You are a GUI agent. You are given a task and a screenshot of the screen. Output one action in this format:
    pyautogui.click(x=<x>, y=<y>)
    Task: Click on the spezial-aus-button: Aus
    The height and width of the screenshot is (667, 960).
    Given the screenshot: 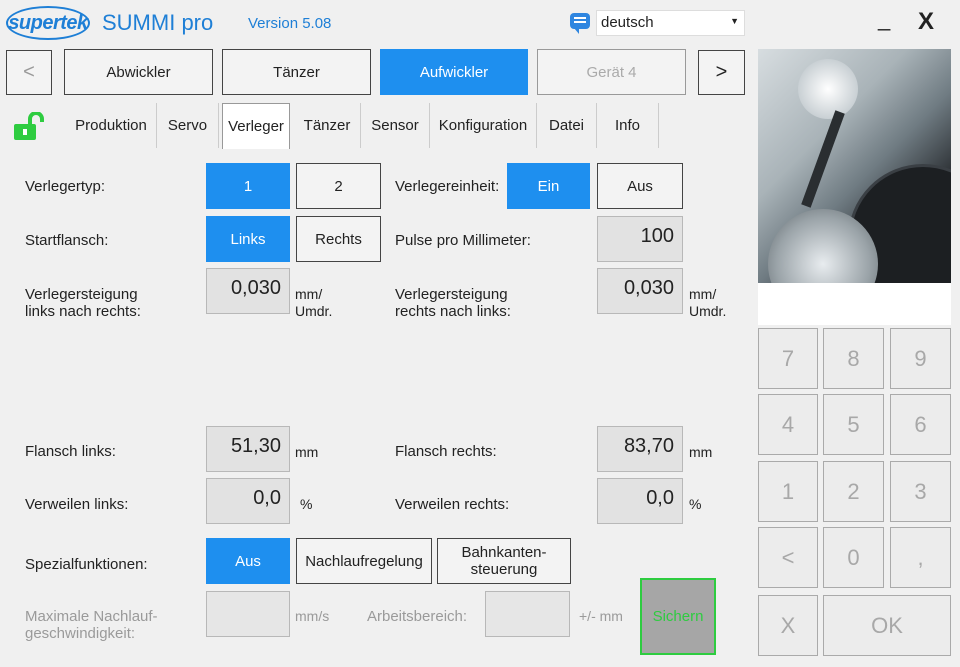 What is the action you would take?
    pyautogui.click(x=248, y=561)
    